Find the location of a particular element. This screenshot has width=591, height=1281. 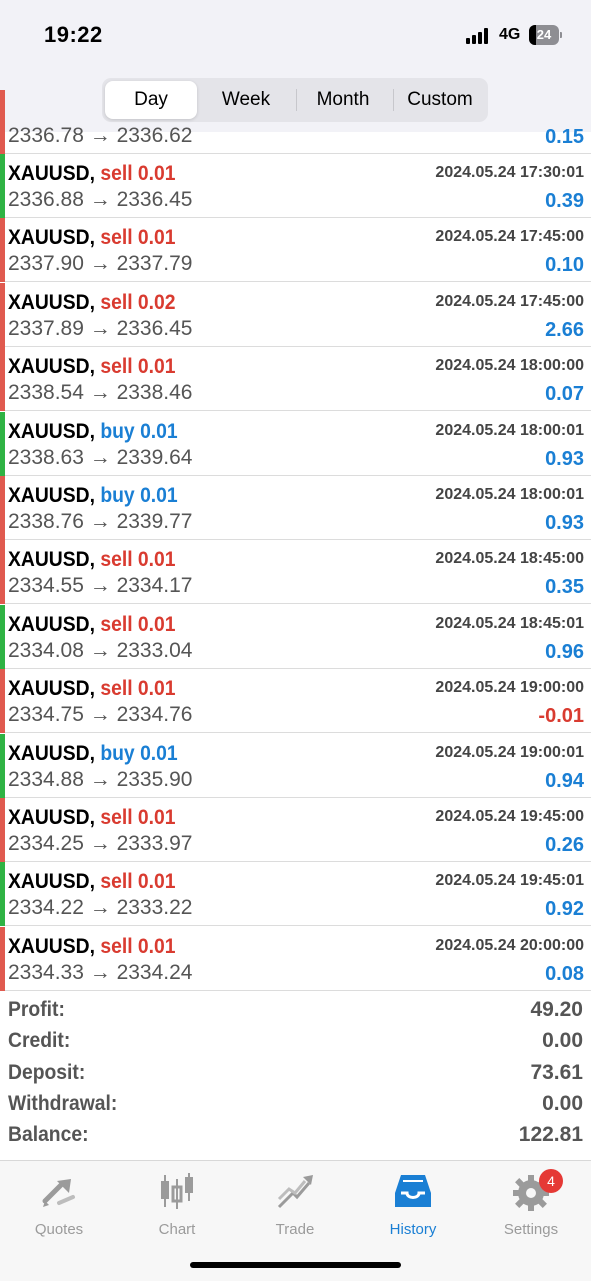

deal-prices: 2334.88 → 2335.90 is located at coordinates (100, 779).